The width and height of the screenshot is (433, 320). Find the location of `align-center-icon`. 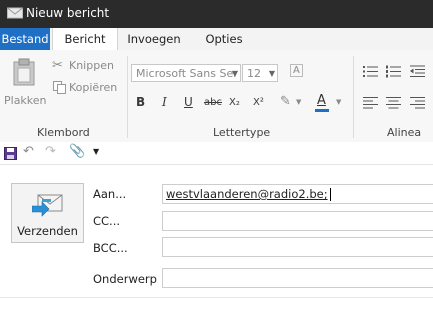

align-center-icon is located at coordinates (393, 103).